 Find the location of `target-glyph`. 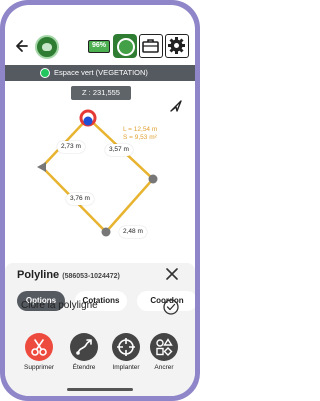

target-glyph is located at coordinates (126, 347).